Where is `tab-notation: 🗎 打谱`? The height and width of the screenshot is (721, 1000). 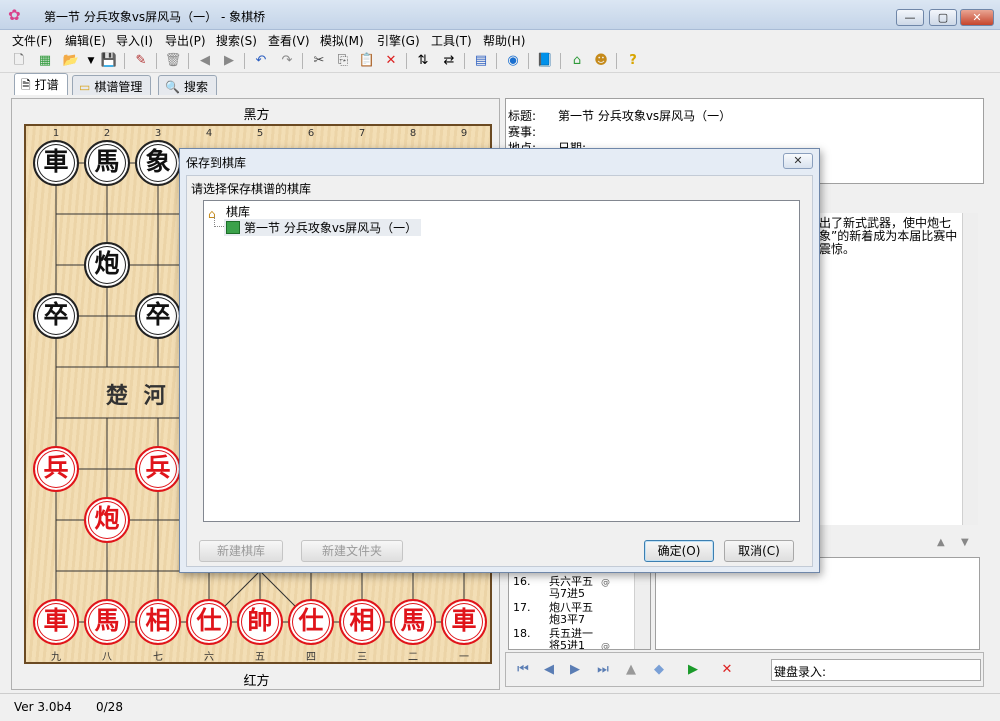 tab-notation: 🗎 打谱 is located at coordinates (41, 84).